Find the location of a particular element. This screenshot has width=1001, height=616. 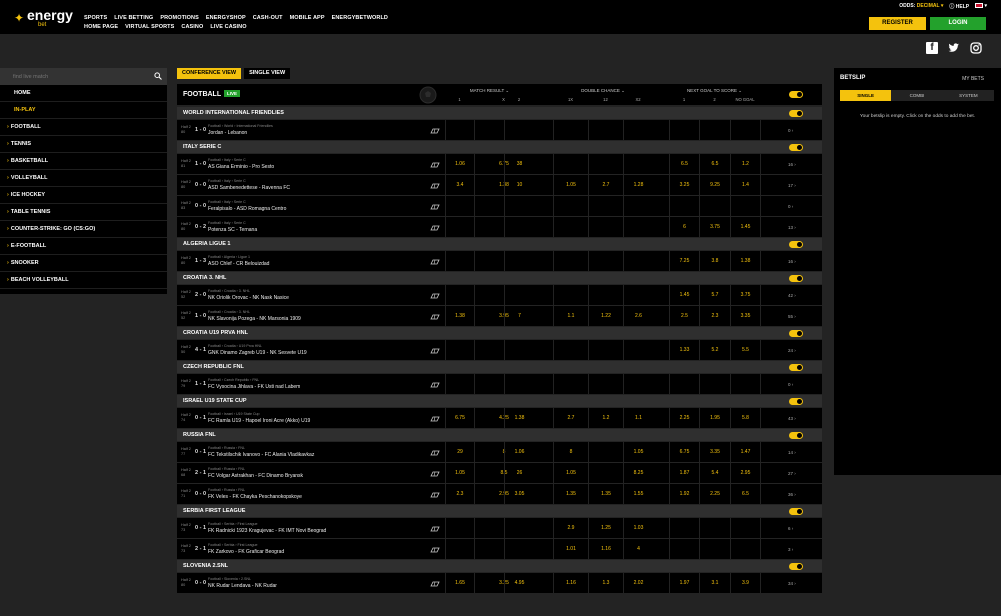

odds-cell: 26 is located at coordinates (519, 473).